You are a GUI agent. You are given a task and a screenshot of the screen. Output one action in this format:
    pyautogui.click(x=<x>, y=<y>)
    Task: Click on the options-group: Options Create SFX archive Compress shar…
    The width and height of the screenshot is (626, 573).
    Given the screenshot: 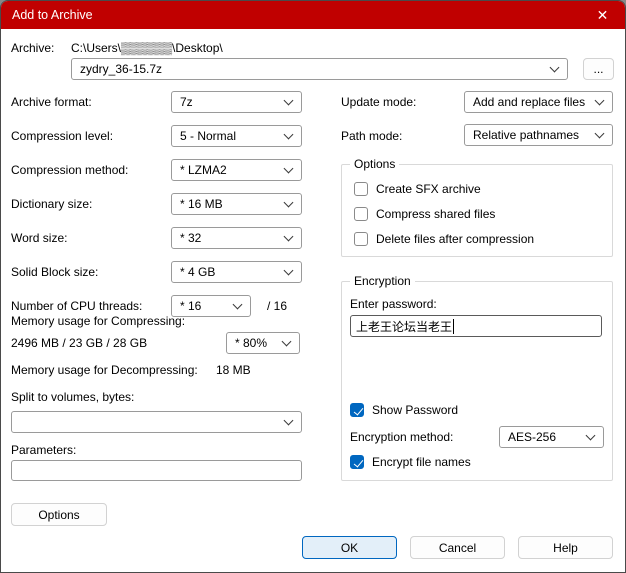 What is the action you would take?
    pyautogui.click(x=477, y=207)
    